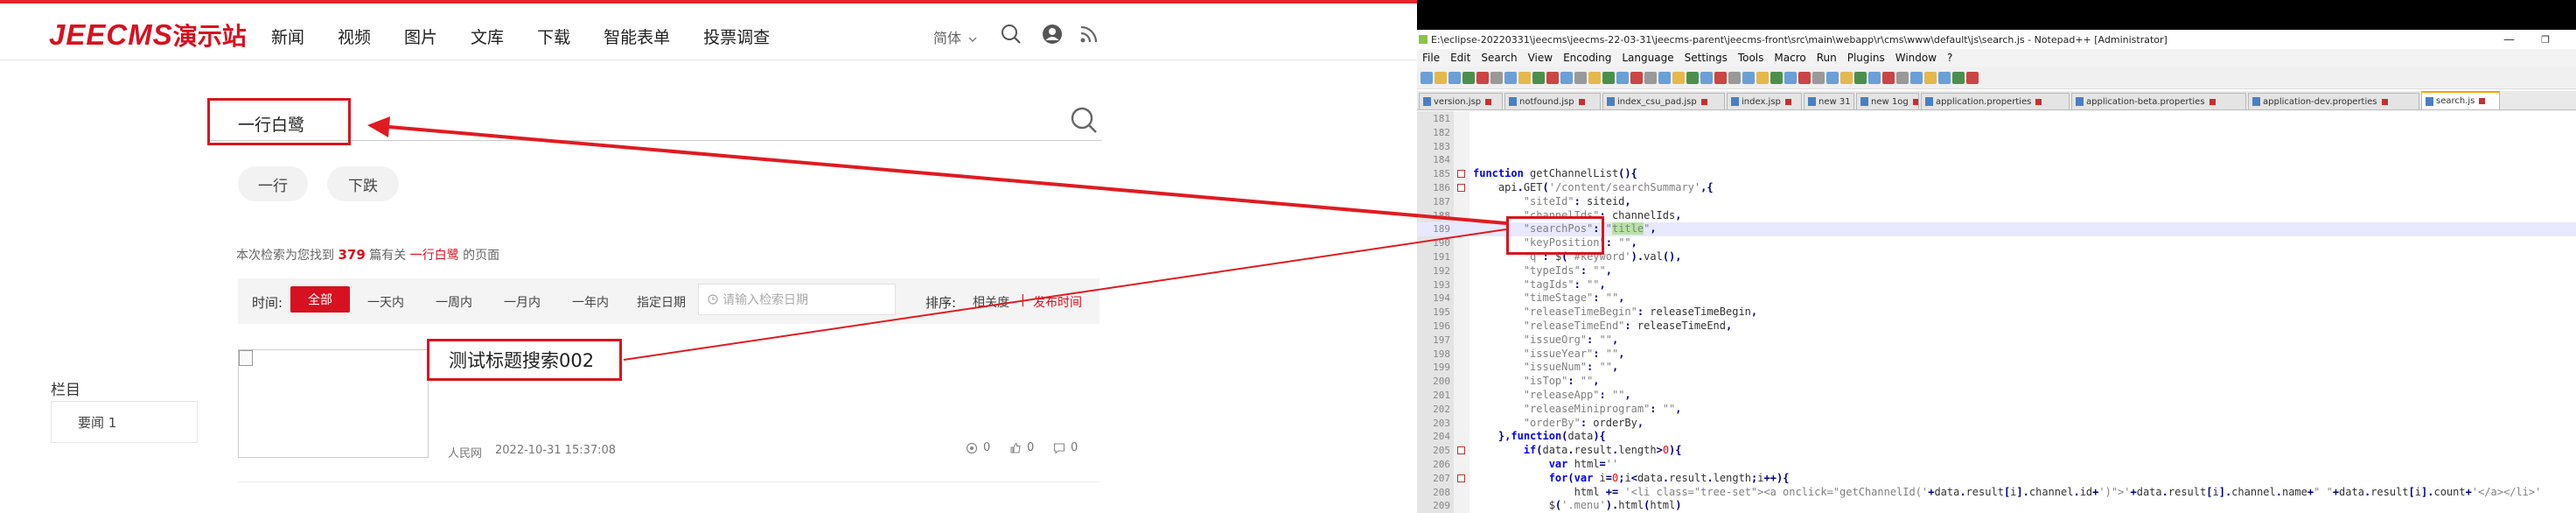 This screenshot has width=2576, height=513. Describe the element at coordinates (2333, 101) in the screenshot. I see `tab-application-dev-properties: application-dev.properties` at that location.